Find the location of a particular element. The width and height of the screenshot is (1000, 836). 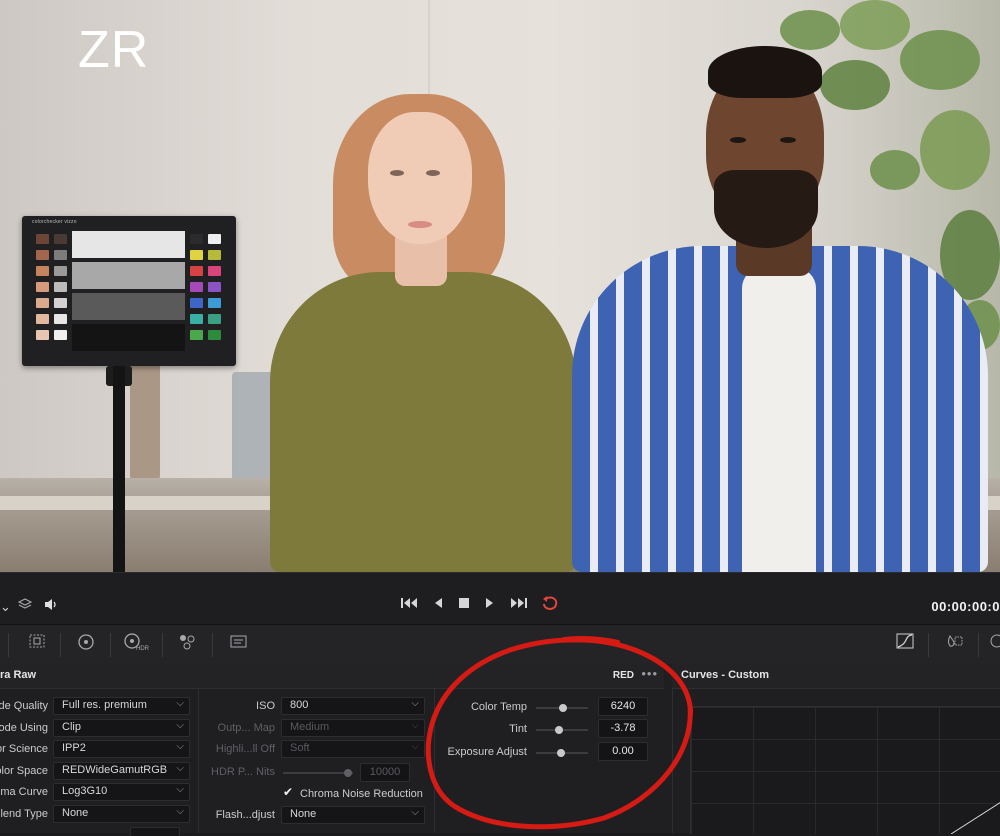

exposure-adjust-label: Exposure Adjust is located at coordinates (487, 752).